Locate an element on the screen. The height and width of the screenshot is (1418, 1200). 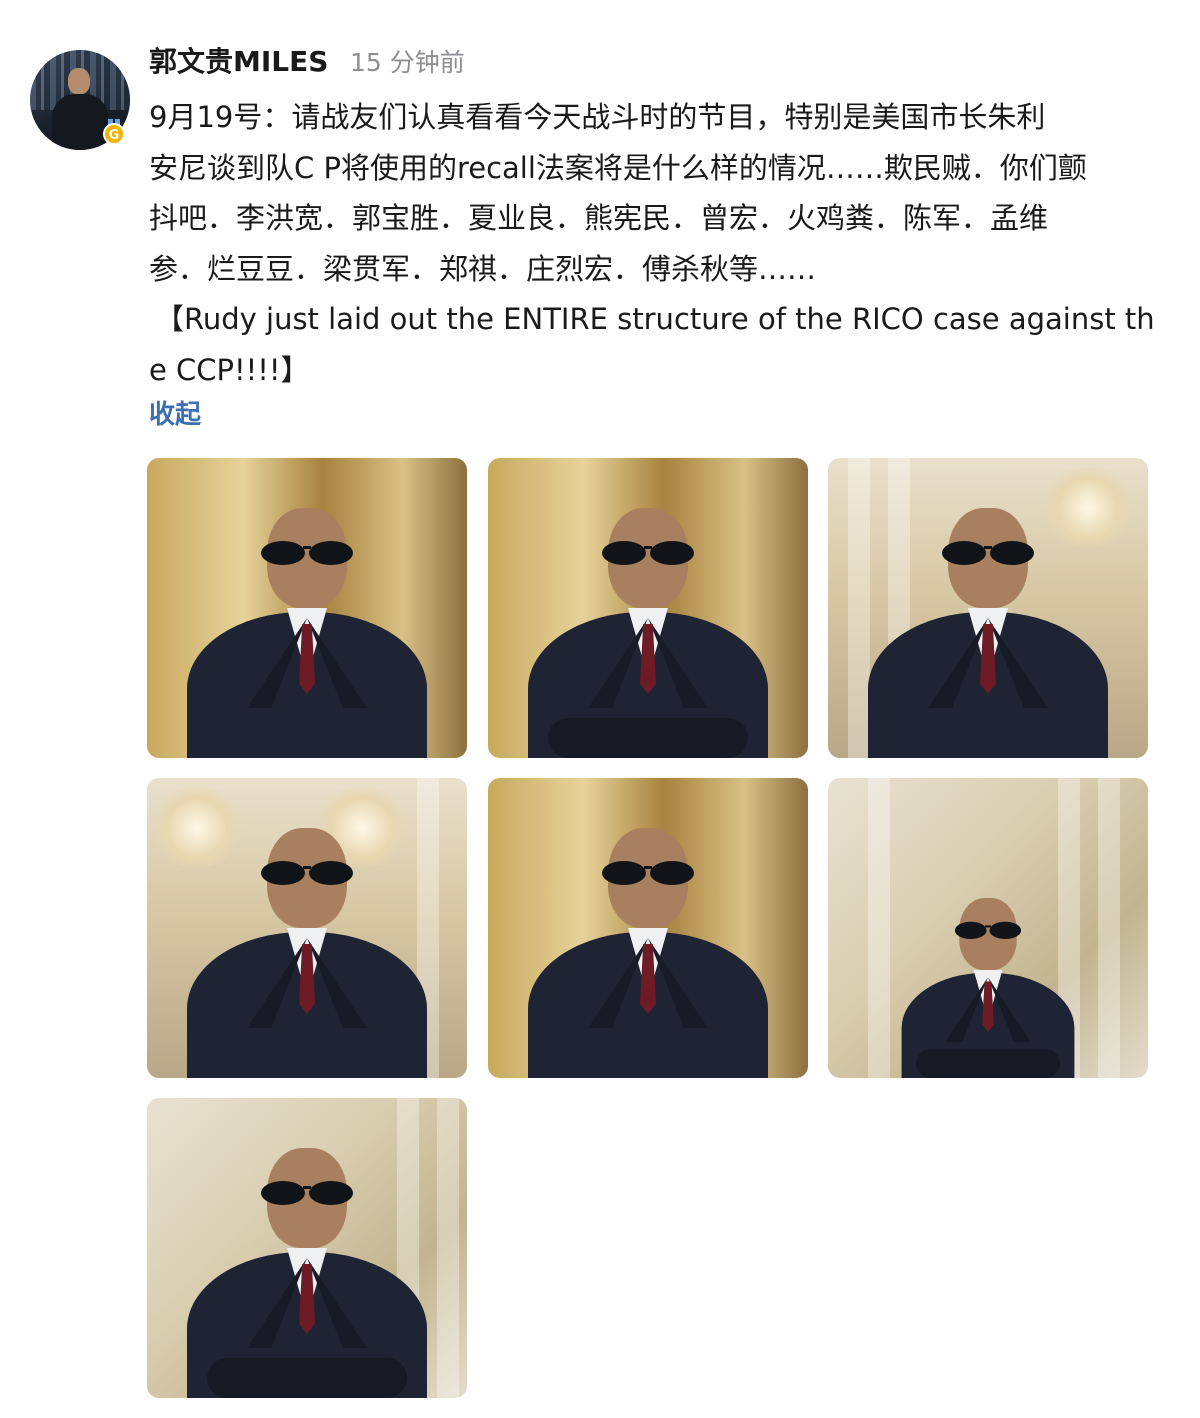
collapse-link: 收起 is located at coordinates (175, 415).